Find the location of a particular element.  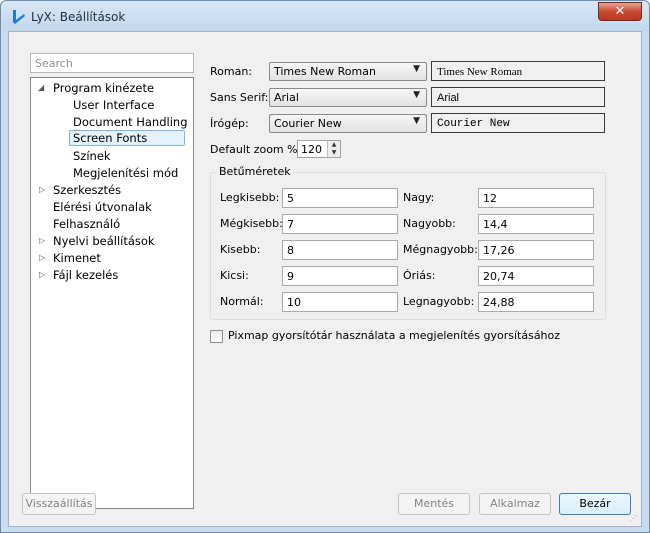

size-label-kicsi: Kicsi: is located at coordinates (234, 275).